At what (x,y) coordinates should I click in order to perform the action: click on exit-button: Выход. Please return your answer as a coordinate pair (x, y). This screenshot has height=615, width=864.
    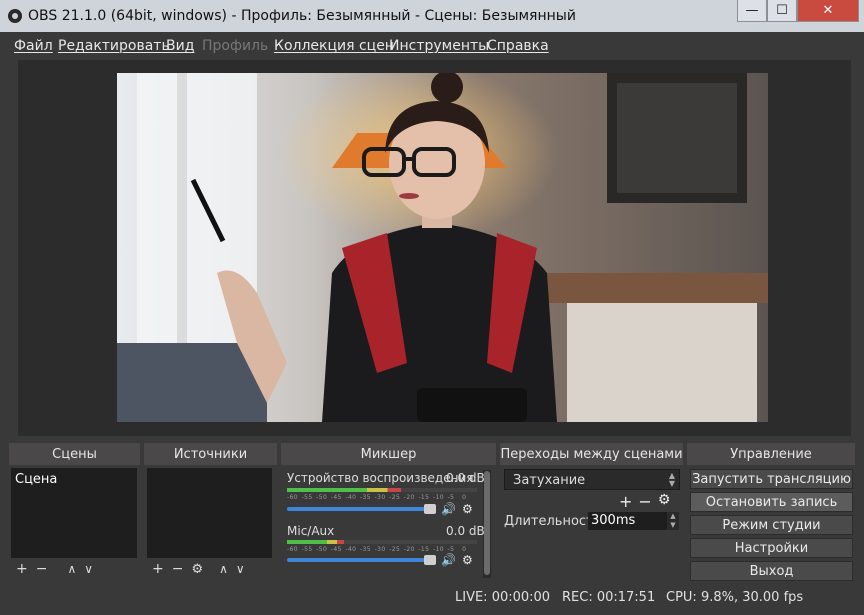
    Looking at the image, I should click on (771, 571).